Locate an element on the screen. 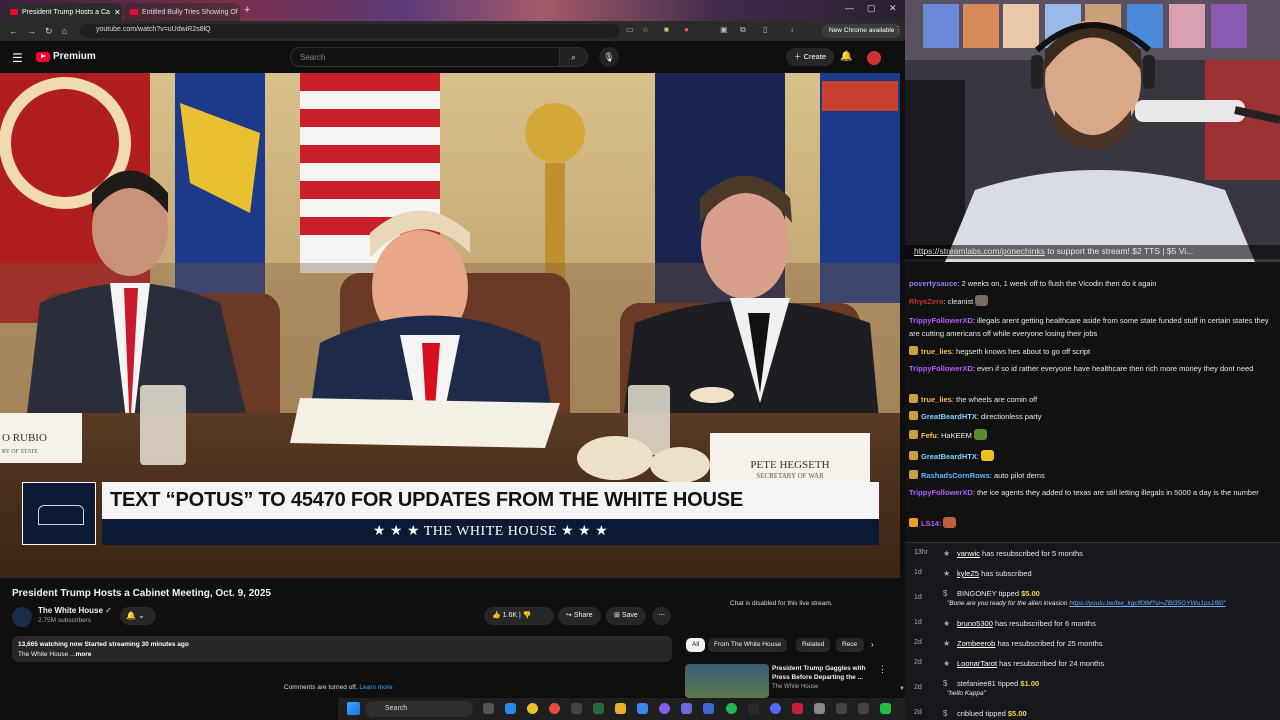  extensions-puzzle-icon: ⧉ is located at coordinates (743, 30).